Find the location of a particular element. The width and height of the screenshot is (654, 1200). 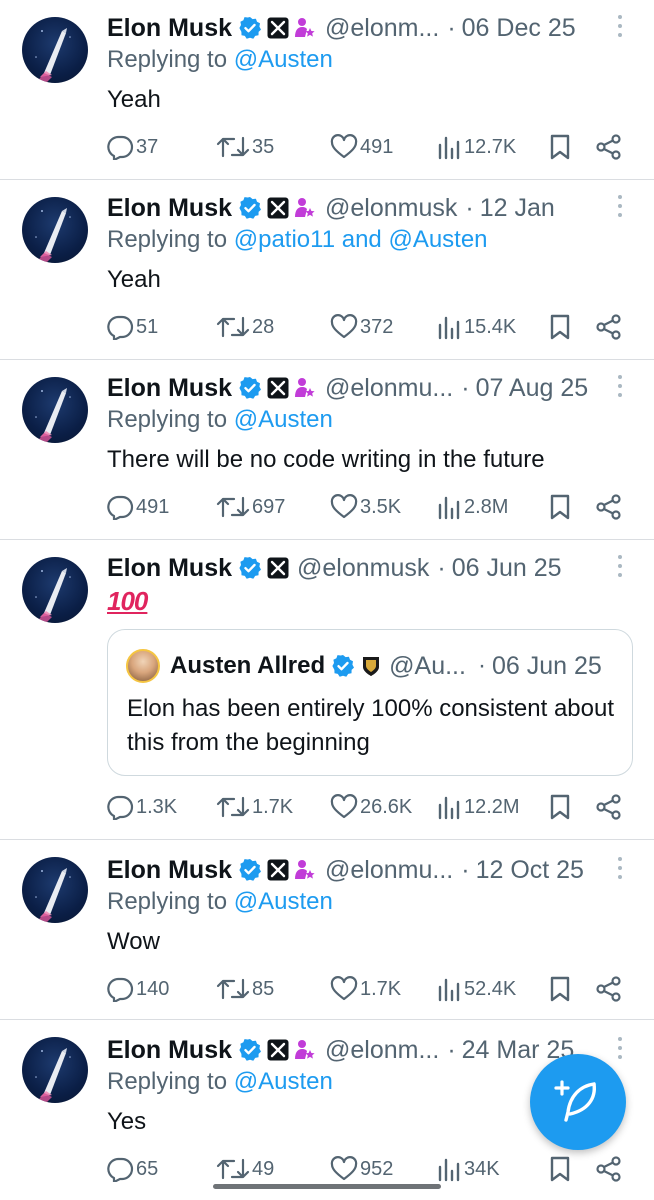

like-button: 491 is located at coordinates (361, 147).